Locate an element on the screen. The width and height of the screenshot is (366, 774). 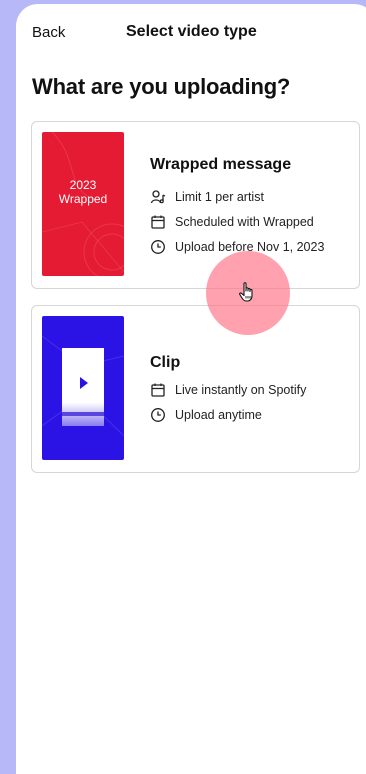
wrapped-thumbnail-year: 2023 is located at coordinates (83, 185).